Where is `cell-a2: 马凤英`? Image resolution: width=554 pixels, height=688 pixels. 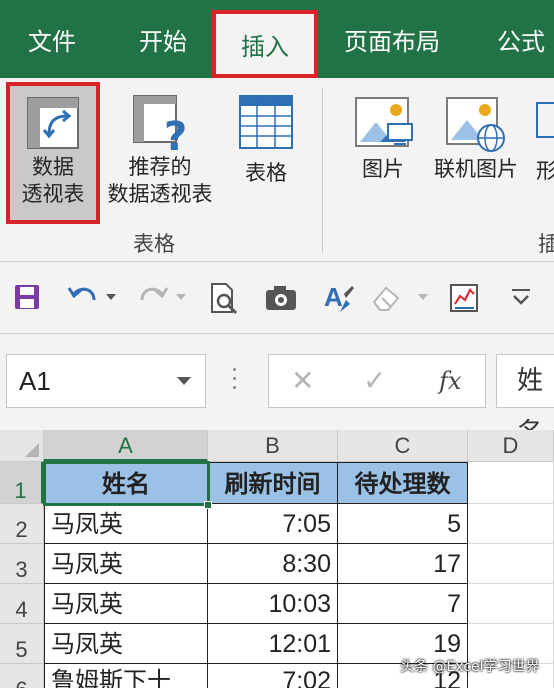 cell-a2: 马凤英 is located at coordinates (126, 524).